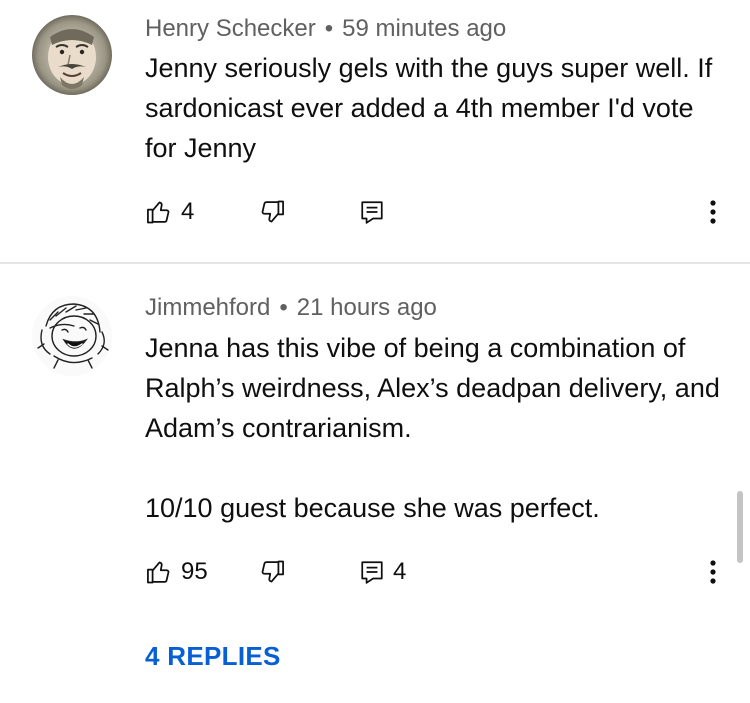  I want to click on view-replies-button: 4 REPLIES, so click(213, 656).